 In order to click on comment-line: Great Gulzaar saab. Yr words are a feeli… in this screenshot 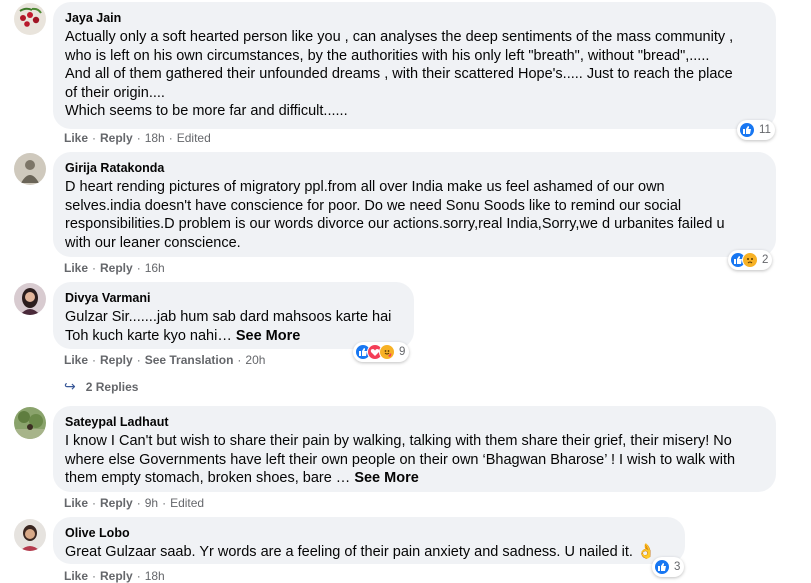, I will do `click(360, 552)`.